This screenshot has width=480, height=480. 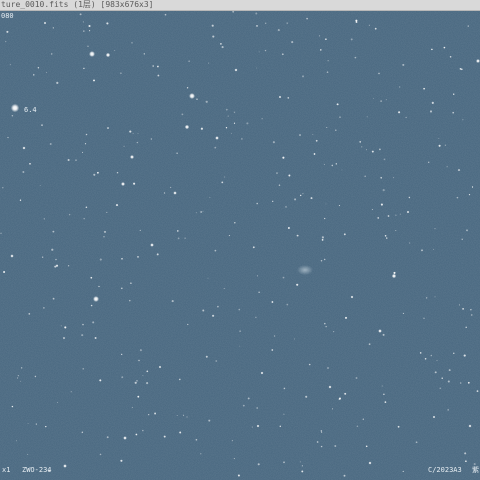 What do you see at coordinates (445, 470) in the screenshot?
I see `overlay-object: C/2023A3` at bounding box center [445, 470].